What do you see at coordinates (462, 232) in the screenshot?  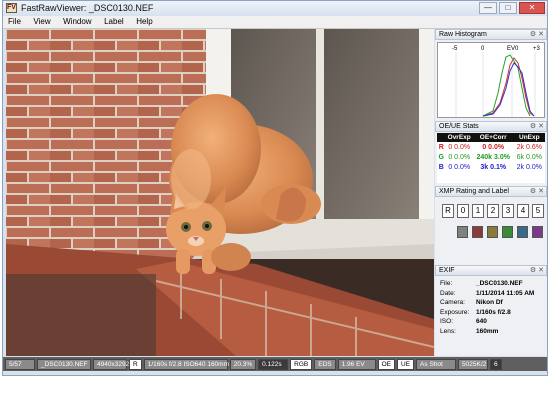 I see `label-gray-button` at bounding box center [462, 232].